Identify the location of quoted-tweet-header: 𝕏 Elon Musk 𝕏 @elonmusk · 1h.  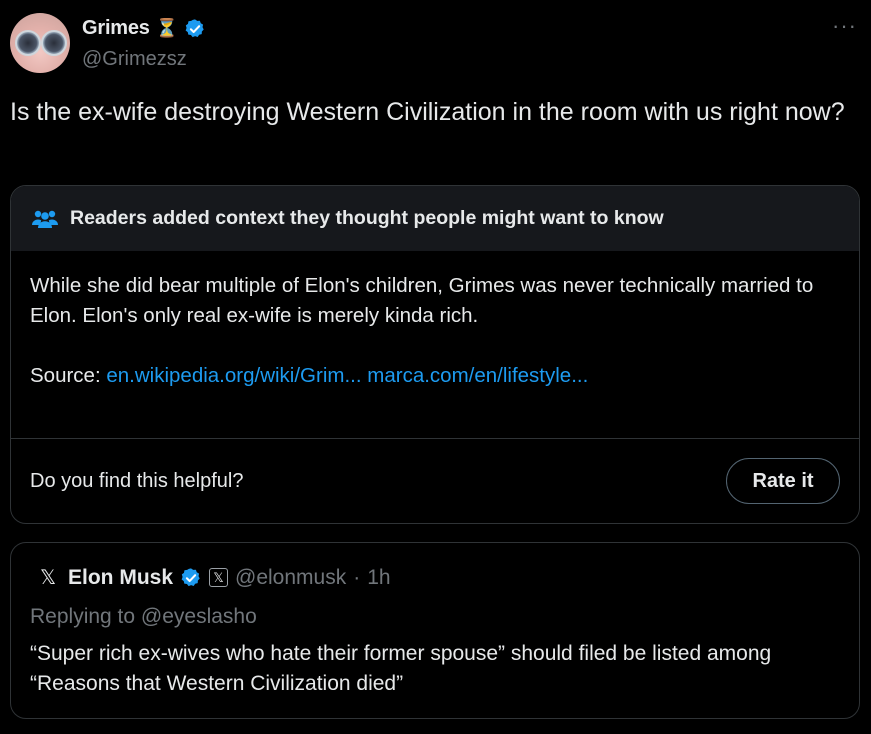
(213, 577).